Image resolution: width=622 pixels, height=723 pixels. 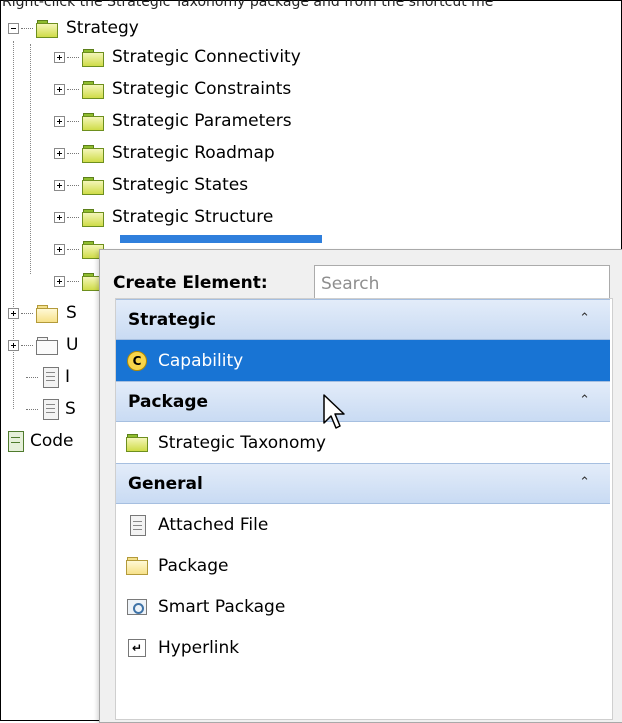 I want to click on tree-item-label: Strategic Connectivity, so click(x=206, y=57).